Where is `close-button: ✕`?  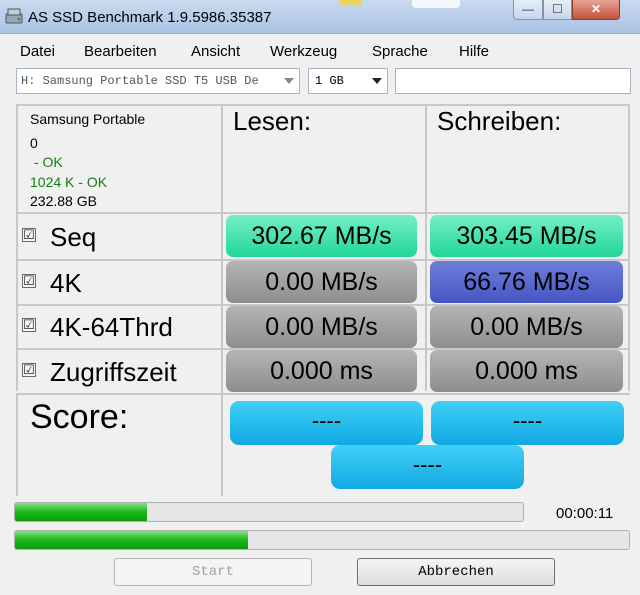 close-button: ✕ is located at coordinates (596, 10).